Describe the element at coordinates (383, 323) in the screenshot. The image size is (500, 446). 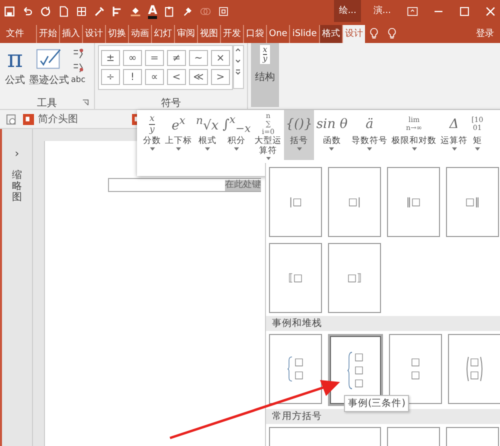
I see `section-header: 事例和堆栈` at that location.